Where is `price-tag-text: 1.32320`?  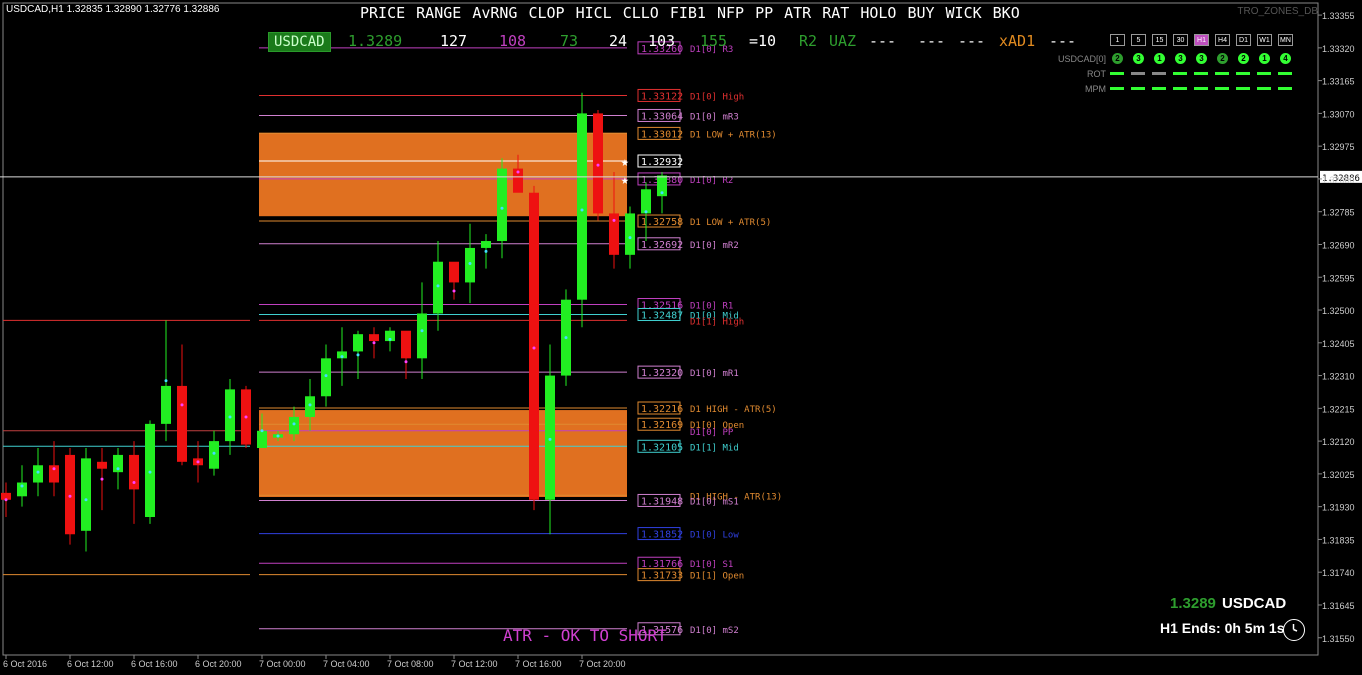 price-tag-text: 1.32320 is located at coordinates (662, 373).